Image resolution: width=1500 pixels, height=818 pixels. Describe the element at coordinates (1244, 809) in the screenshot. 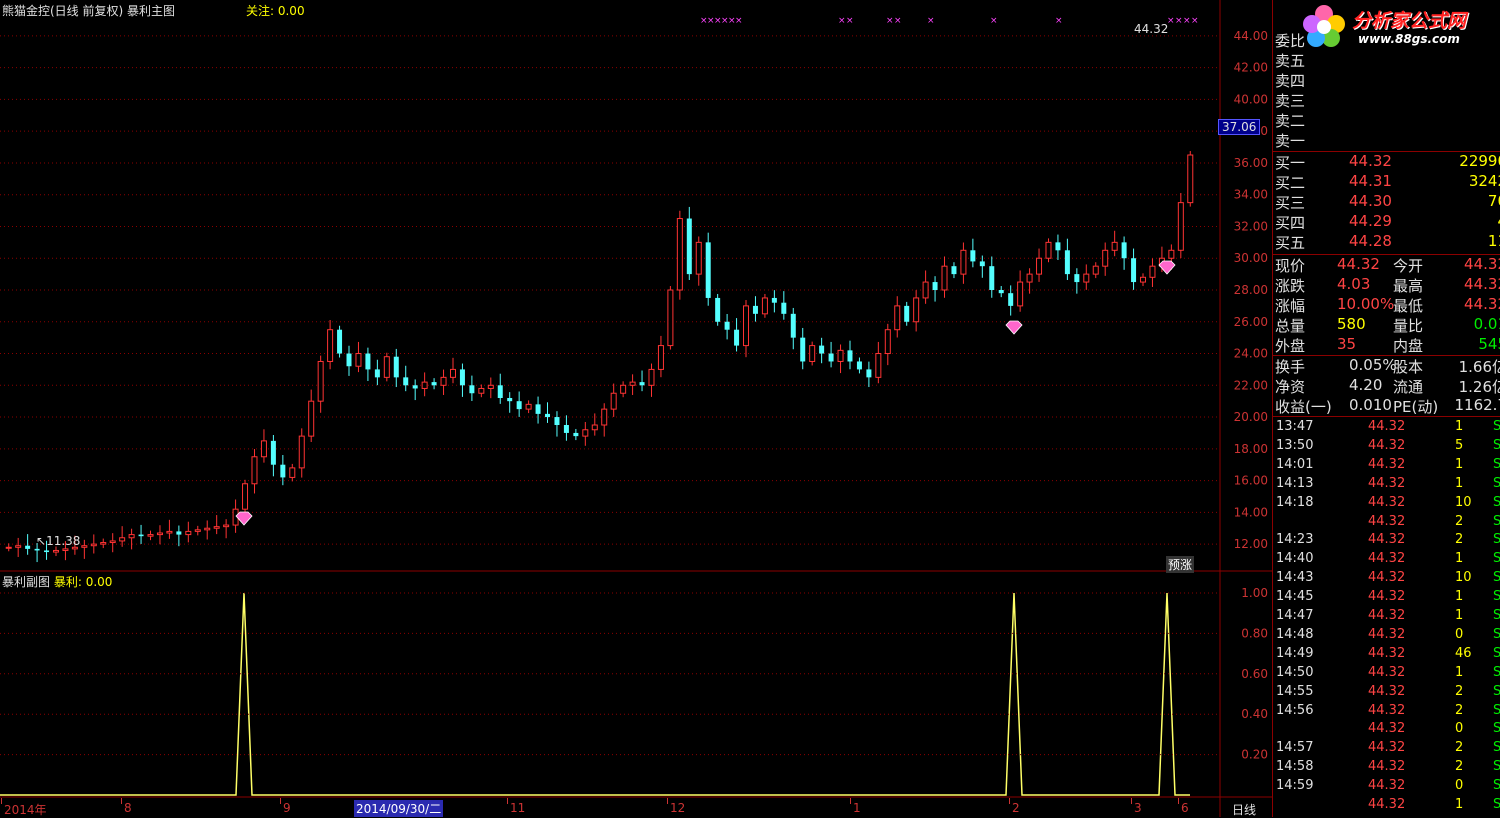

I see `period-tab: 日线` at that location.